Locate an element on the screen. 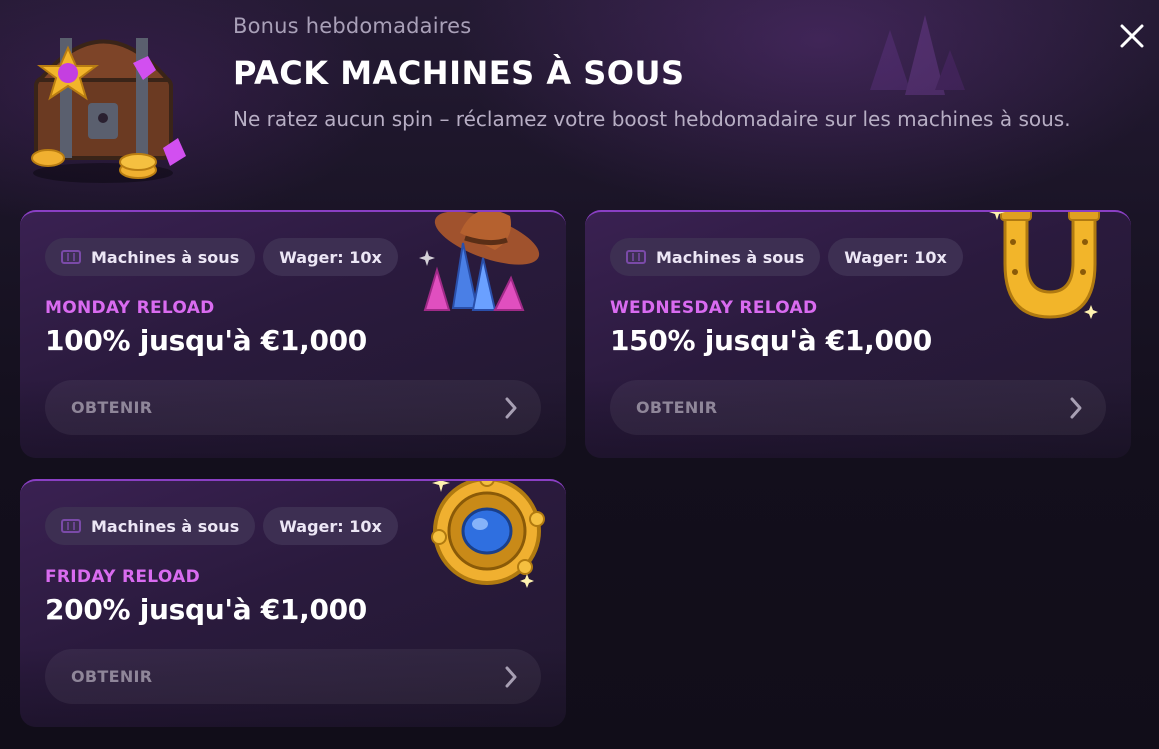 Image resolution: width=1159 pixels, height=749 pixels. treasure-chest-icon is located at coordinates (108, 110).